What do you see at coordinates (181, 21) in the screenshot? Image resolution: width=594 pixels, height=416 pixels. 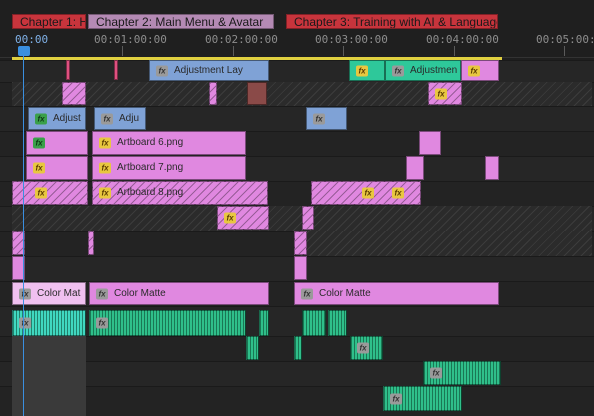 I see `chapter-marker-2: Chapter 2: Main Menu & Avatar` at bounding box center [181, 21].